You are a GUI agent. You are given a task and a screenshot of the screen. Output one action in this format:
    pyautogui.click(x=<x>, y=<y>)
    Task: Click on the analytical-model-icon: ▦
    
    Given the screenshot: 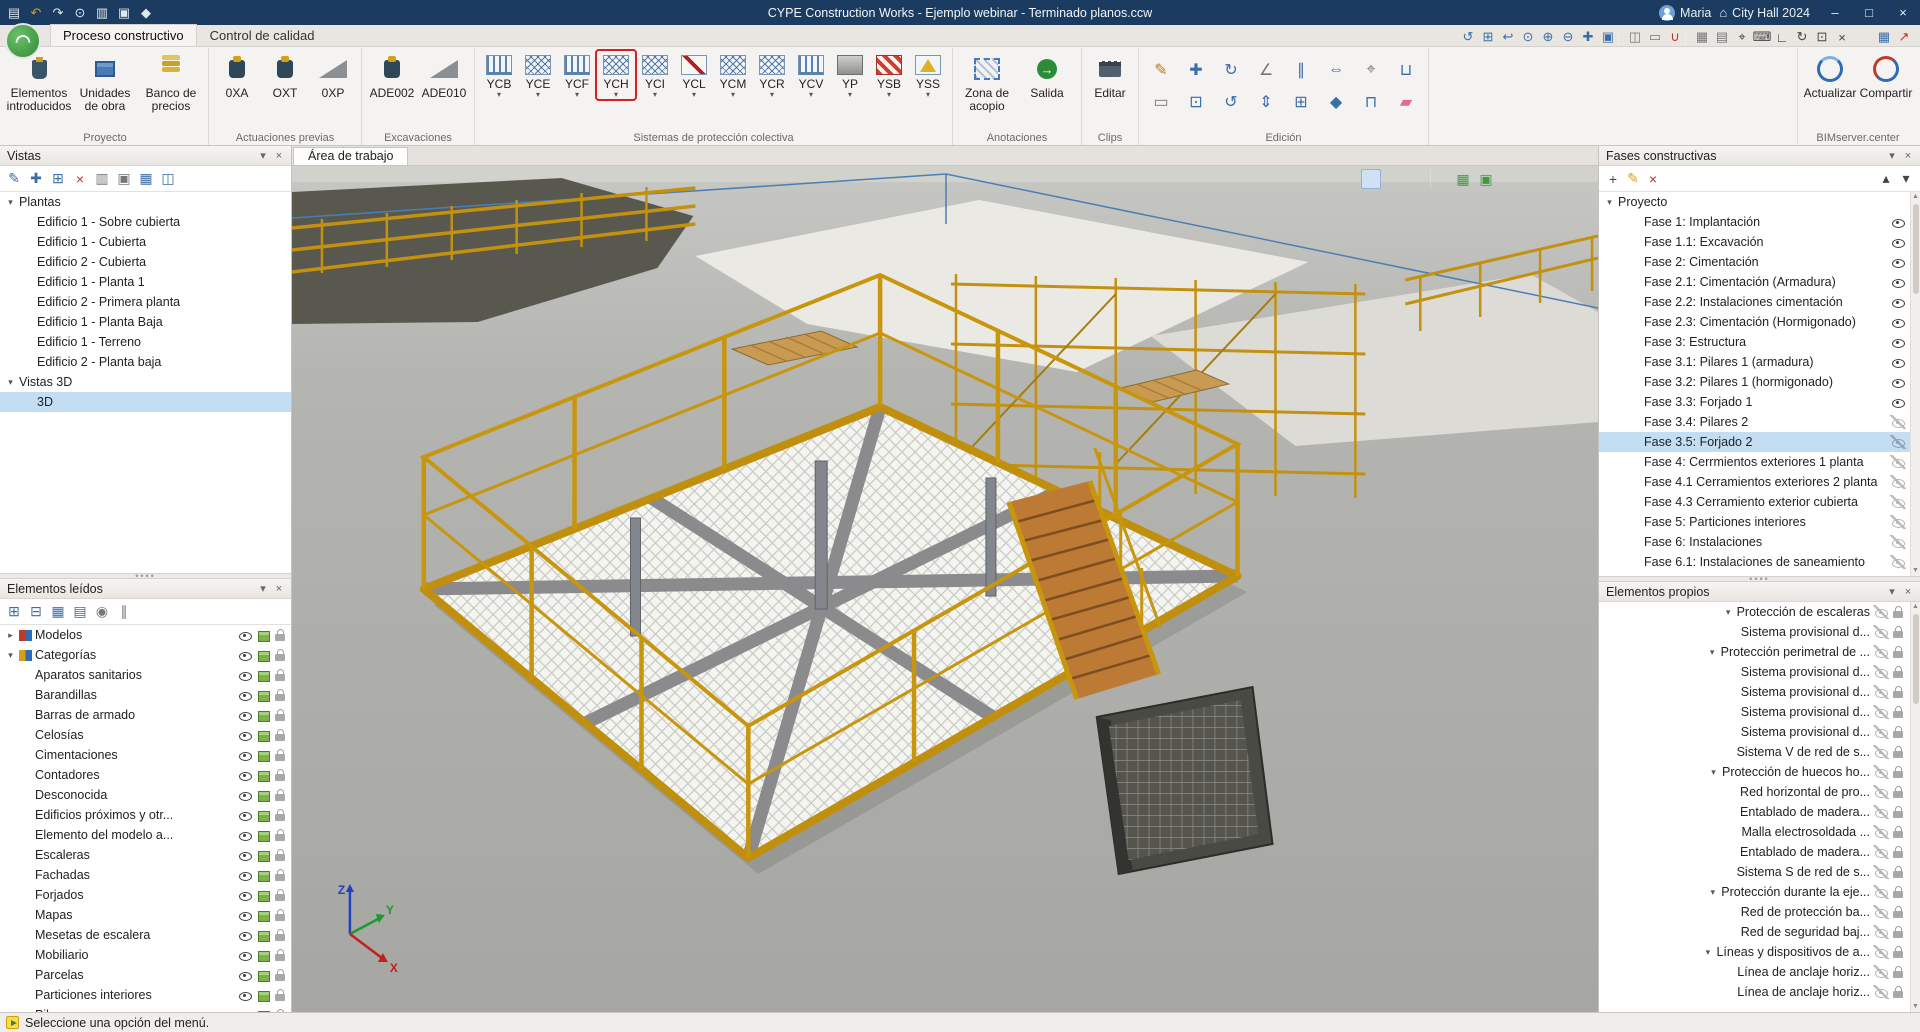 What is the action you would take?
    pyautogui.click(x=1463, y=179)
    